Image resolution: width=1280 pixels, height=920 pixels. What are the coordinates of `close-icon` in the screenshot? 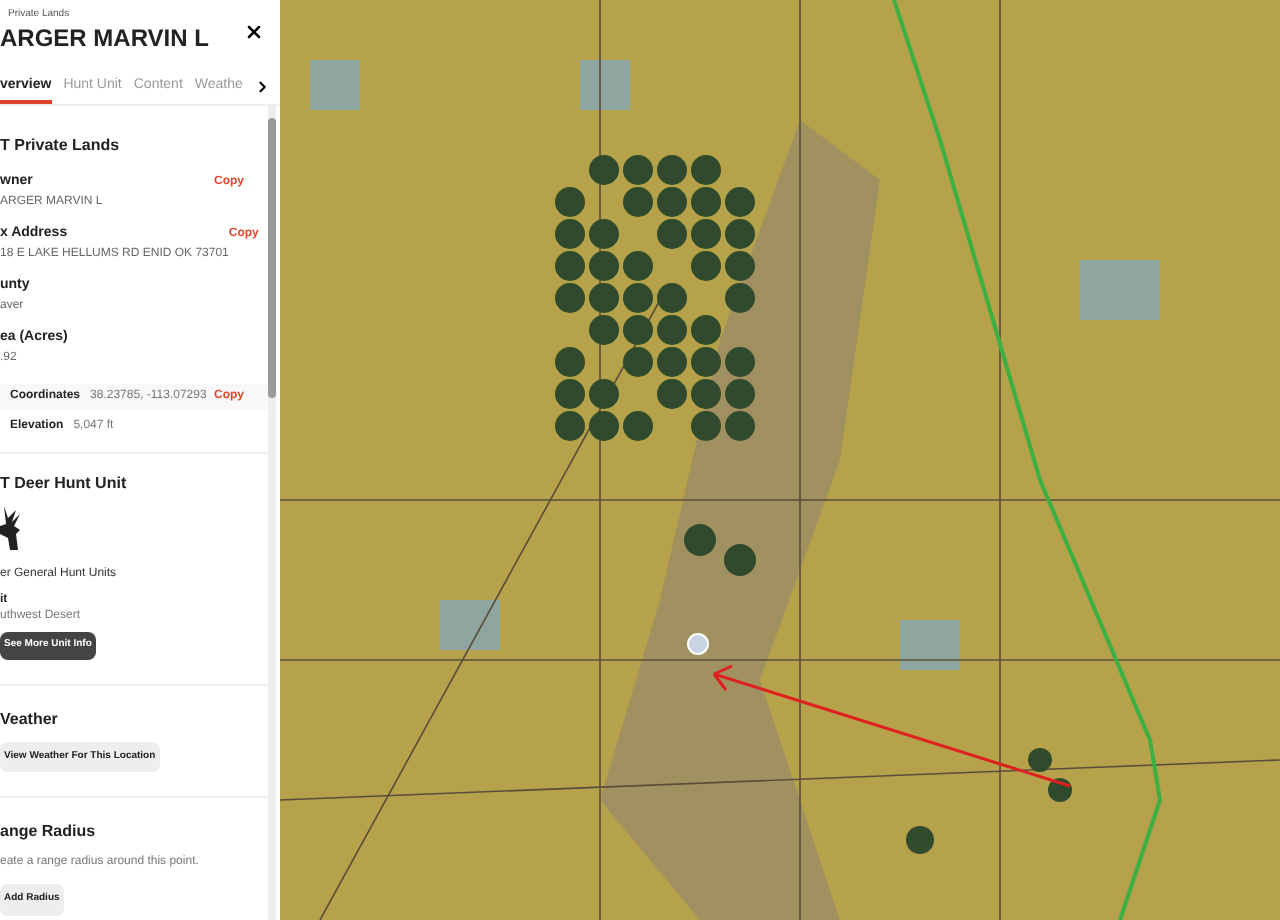 It's located at (254, 32).